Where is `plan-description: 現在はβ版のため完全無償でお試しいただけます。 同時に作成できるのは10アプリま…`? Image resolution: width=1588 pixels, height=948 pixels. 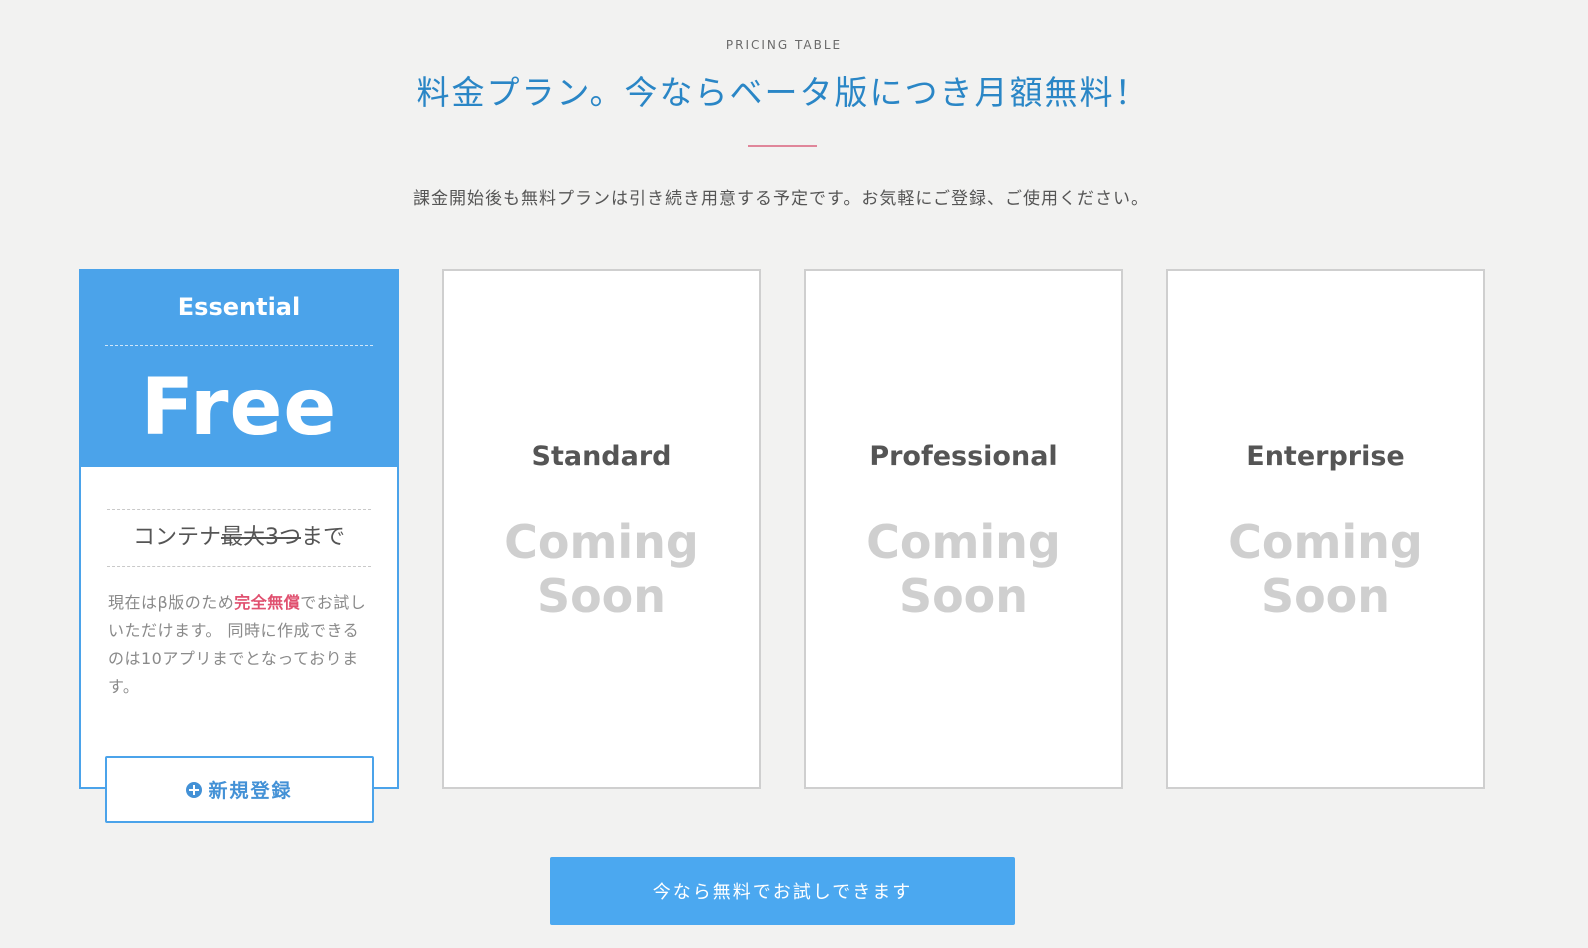 plan-description: 現在はβ版のため完全無償でお試しいただけます。 同時に作成できるのは10アプリま… is located at coordinates (241, 645).